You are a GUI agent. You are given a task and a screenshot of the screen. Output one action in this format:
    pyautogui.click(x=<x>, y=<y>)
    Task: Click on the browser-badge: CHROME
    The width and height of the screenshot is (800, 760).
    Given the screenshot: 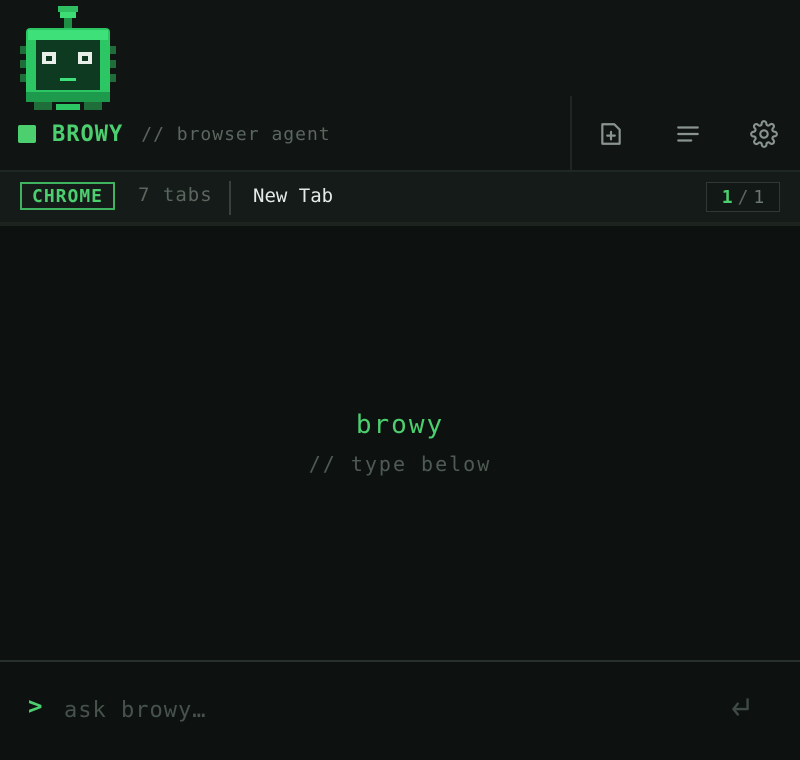 What is the action you would take?
    pyautogui.click(x=68, y=196)
    